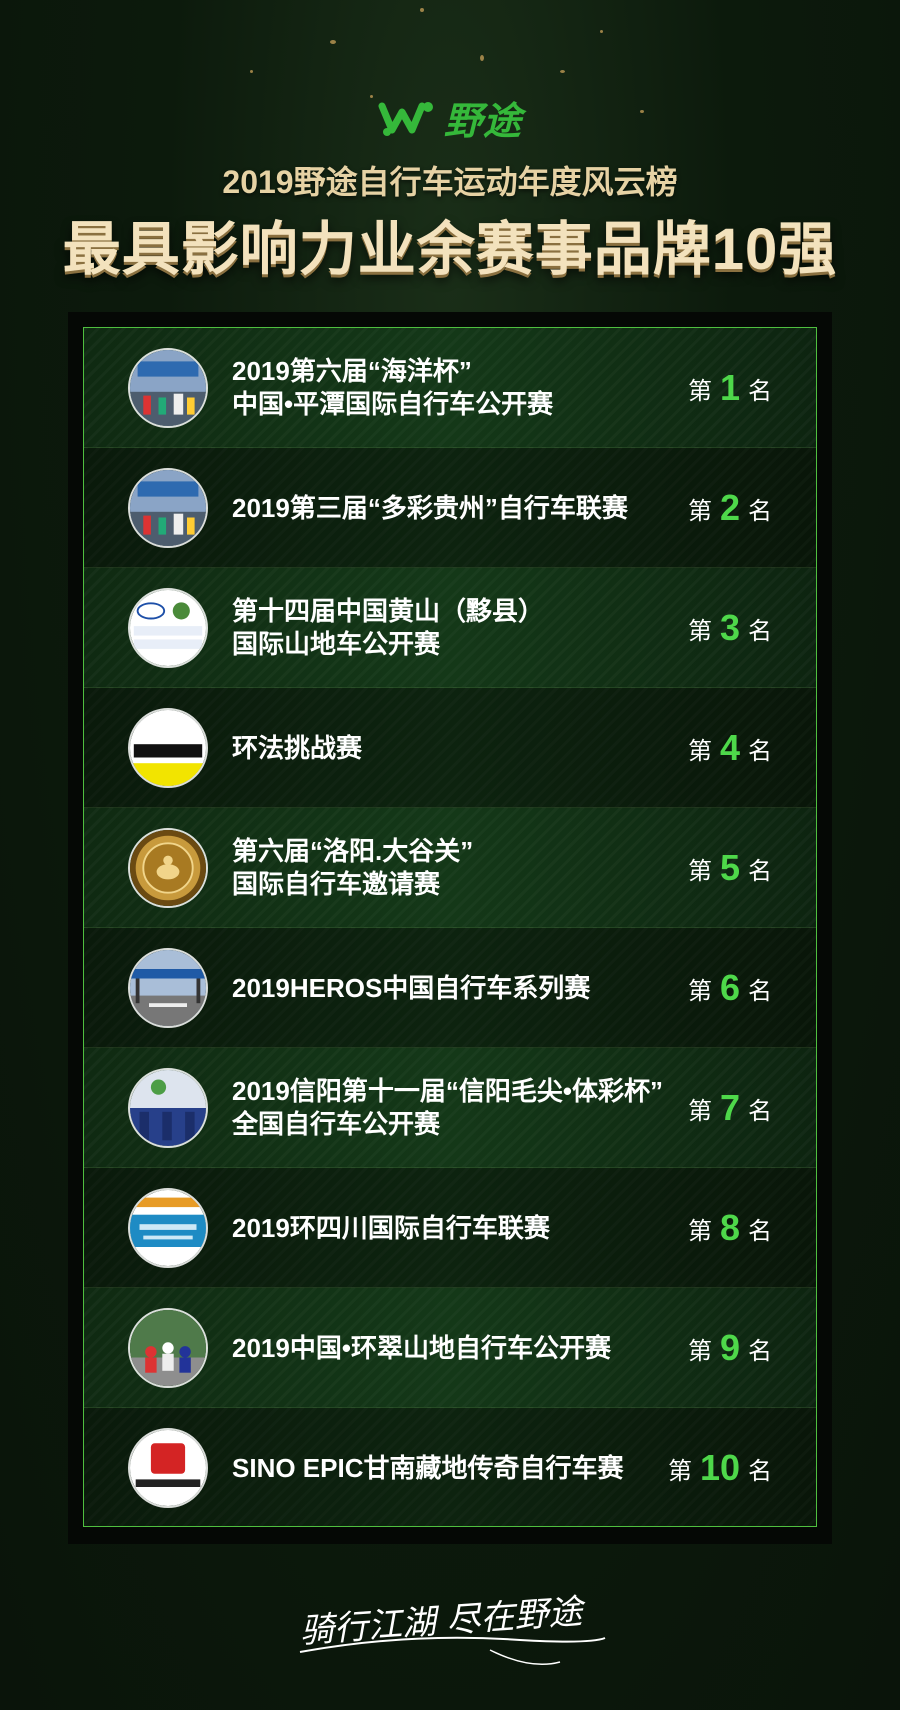 The image size is (900, 1710). I want to click on event-name-line: SINO EPIC甘南藏地传奇自行车赛, so click(428, 1467).